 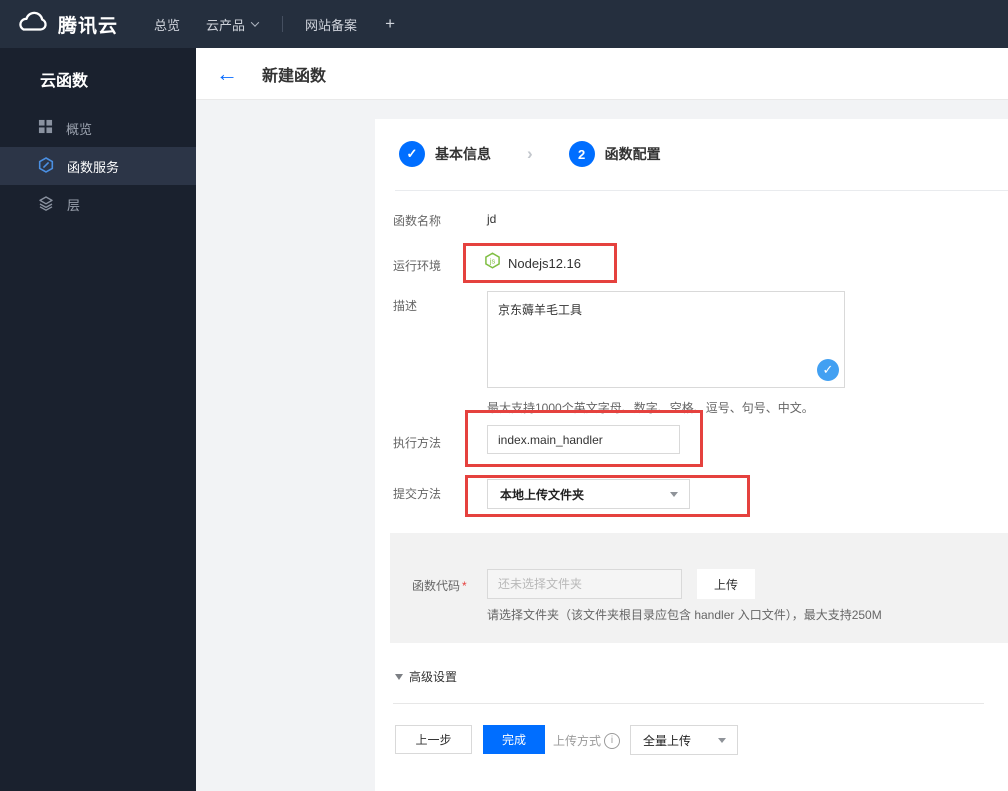 I want to click on nav-item-website-beian: 网站备案, so click(x=331, y=24).